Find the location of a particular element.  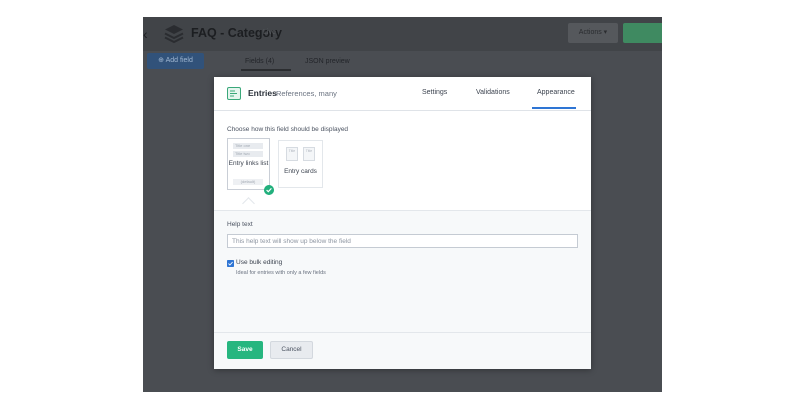

thumb-row: Title two is located at coordinates (248, 154).